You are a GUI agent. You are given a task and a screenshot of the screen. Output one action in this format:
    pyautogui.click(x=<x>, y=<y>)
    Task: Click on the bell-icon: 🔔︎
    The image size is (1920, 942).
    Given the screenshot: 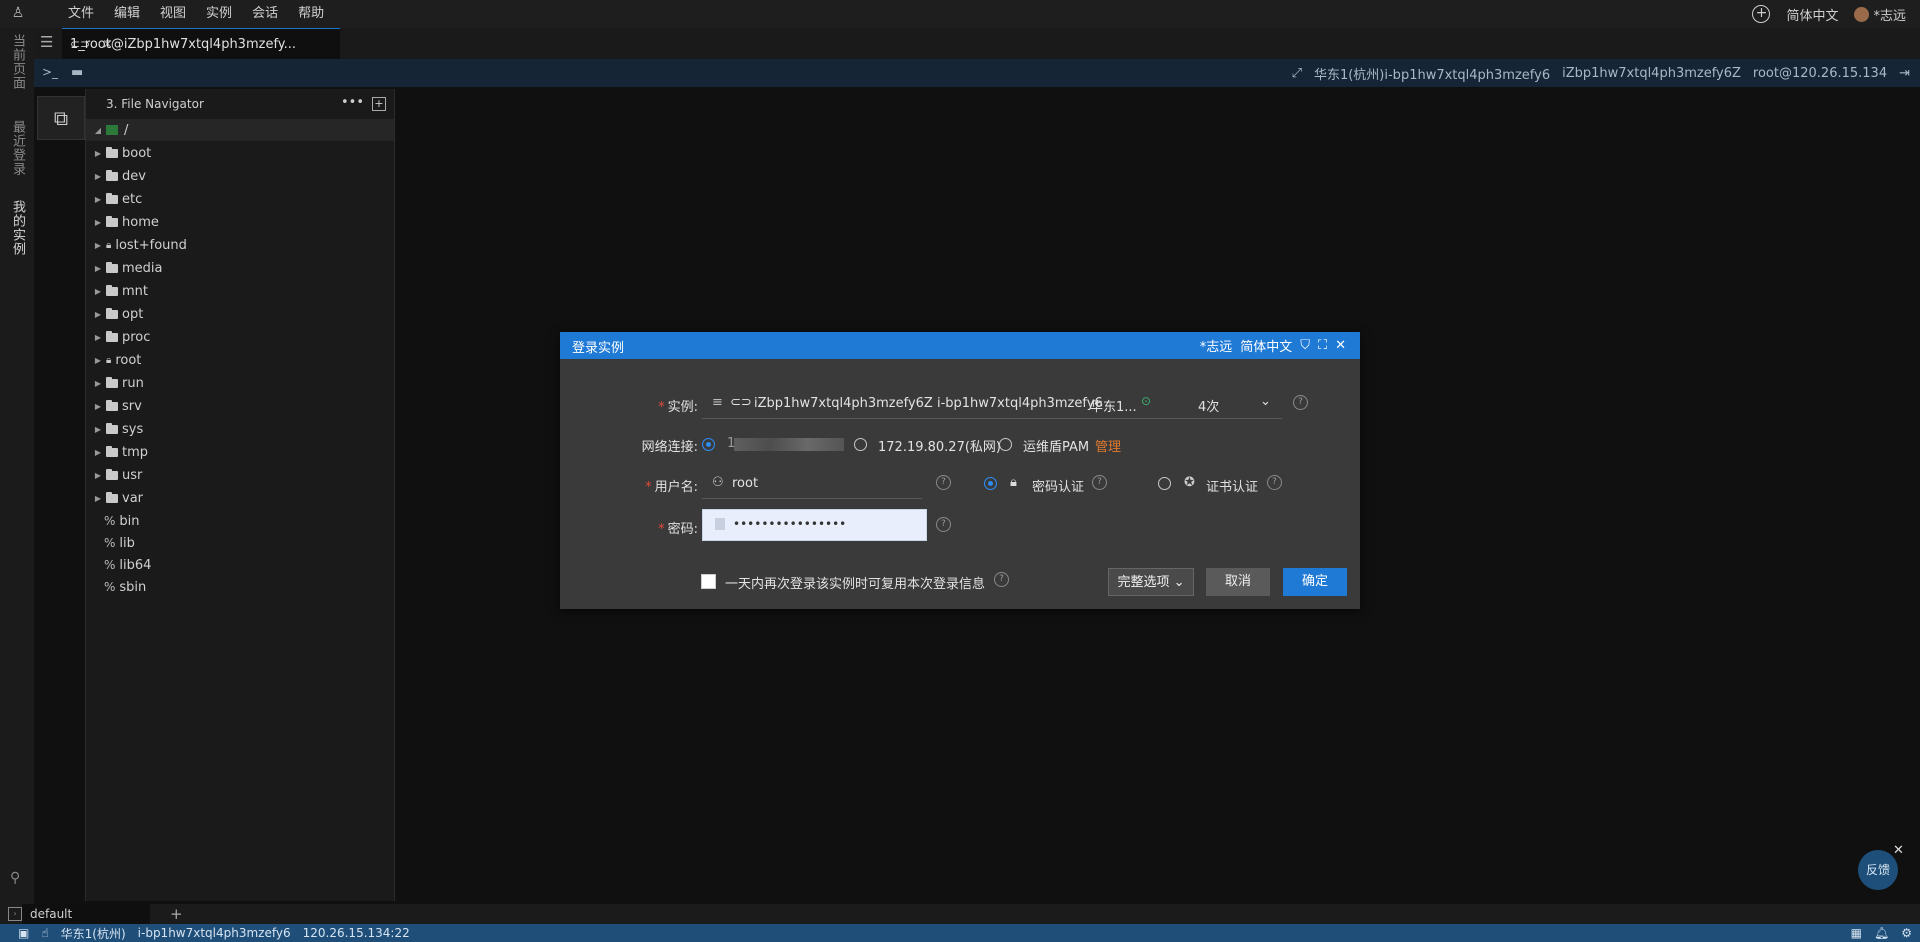 What is the action you would take?
    pyautogui.click(x=1881, y=933)
    